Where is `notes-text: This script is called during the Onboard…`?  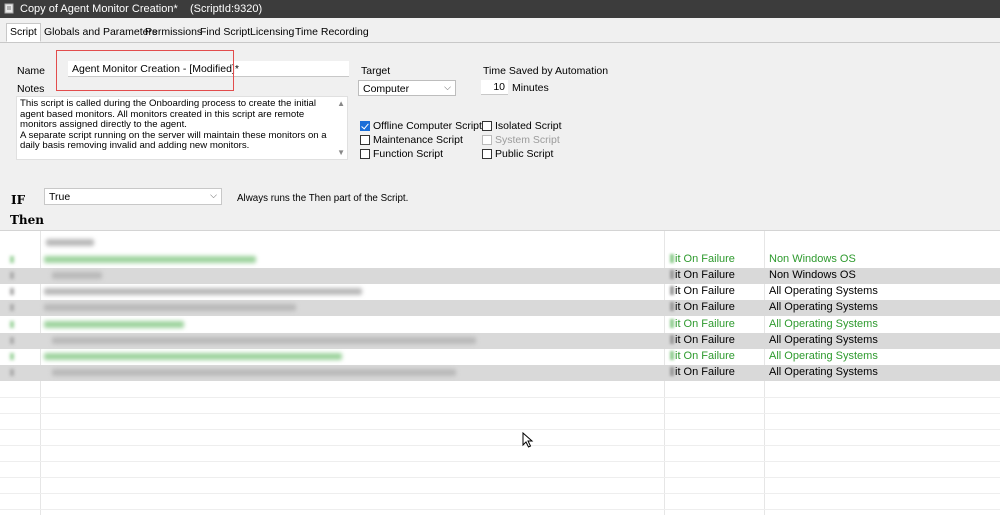
notes-text: This script is called during the Onboard… is located at coordinates (173, 125).